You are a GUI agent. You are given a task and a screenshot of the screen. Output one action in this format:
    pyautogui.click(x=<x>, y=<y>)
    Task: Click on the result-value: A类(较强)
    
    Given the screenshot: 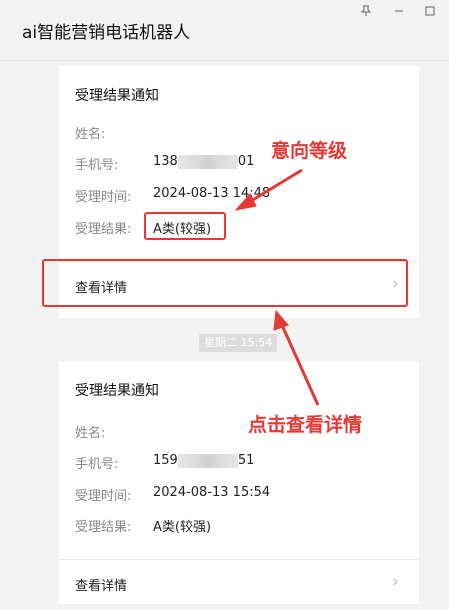 What is the action you would take?
    pyautogui.click(x=182, y=527)
    